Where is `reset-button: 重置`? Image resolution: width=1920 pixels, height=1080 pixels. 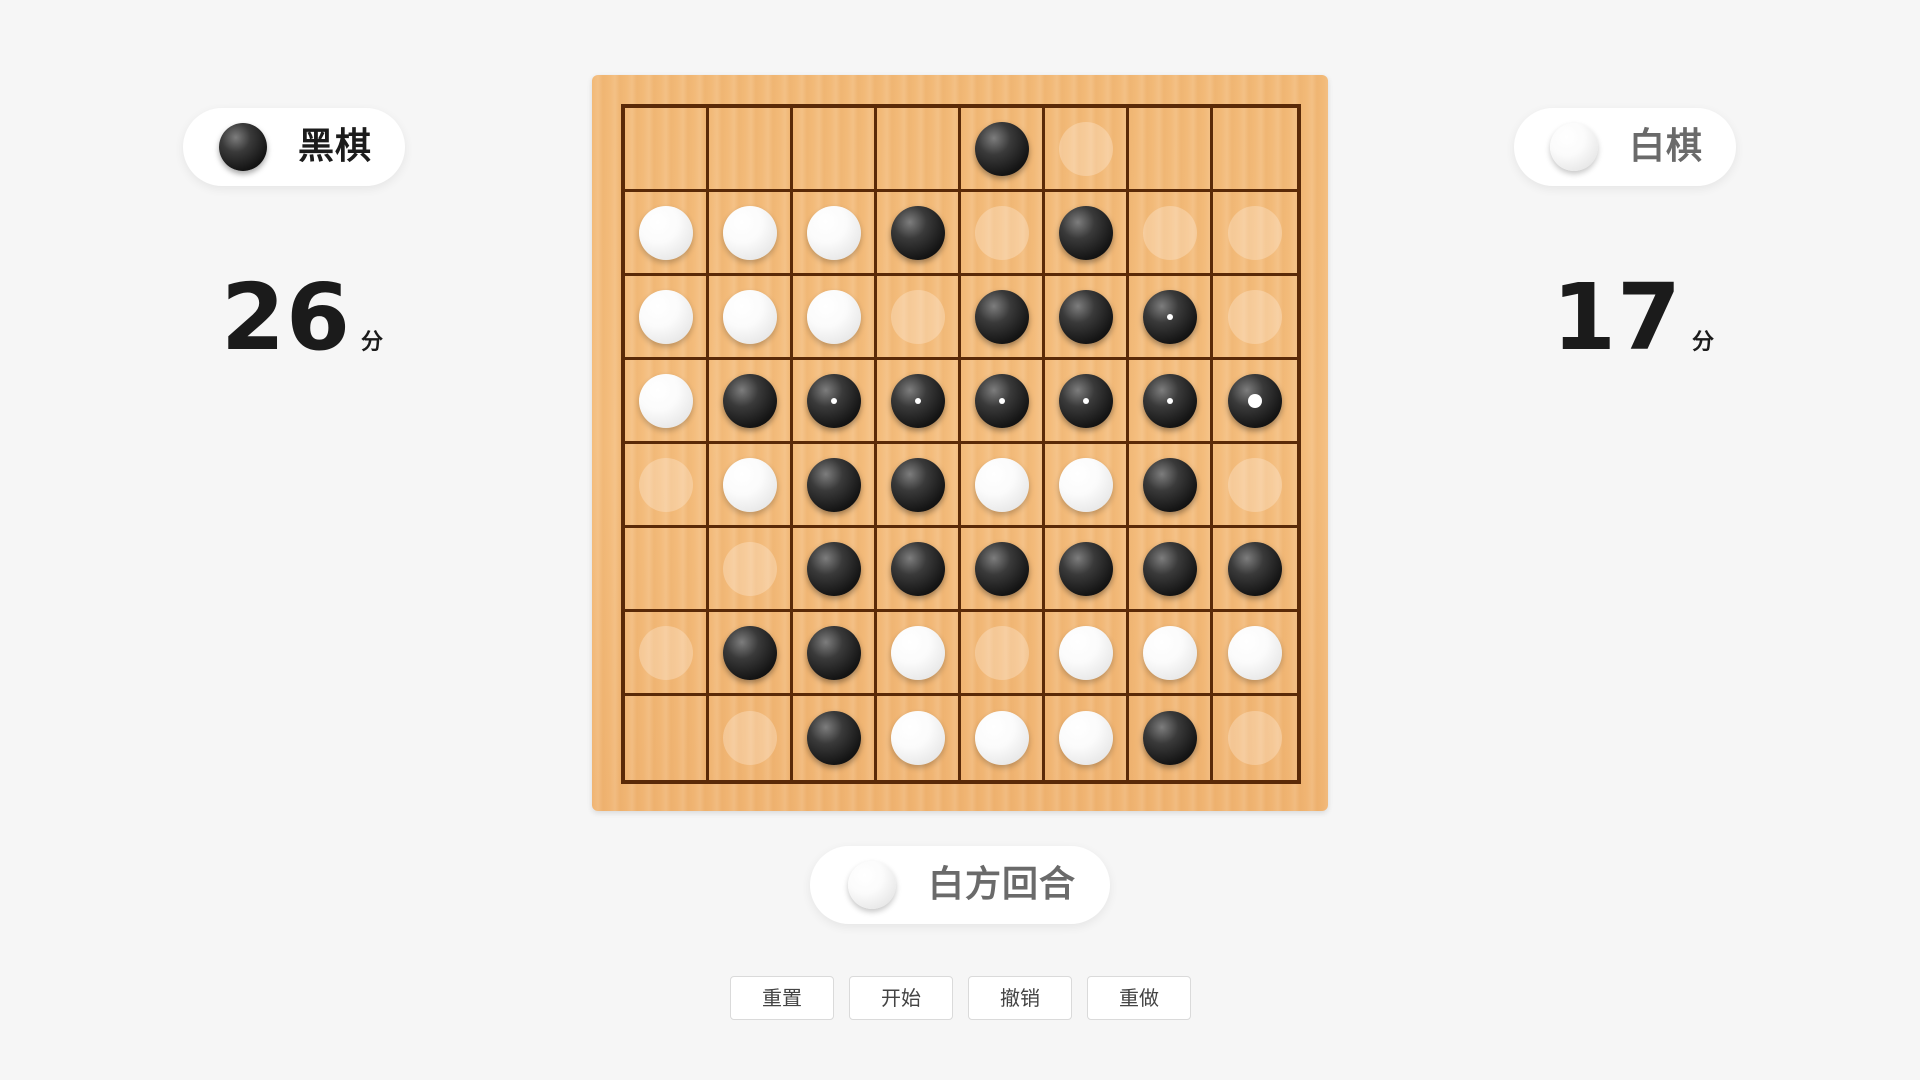 reset-button: 重置 is located at coordinates (782, 998).